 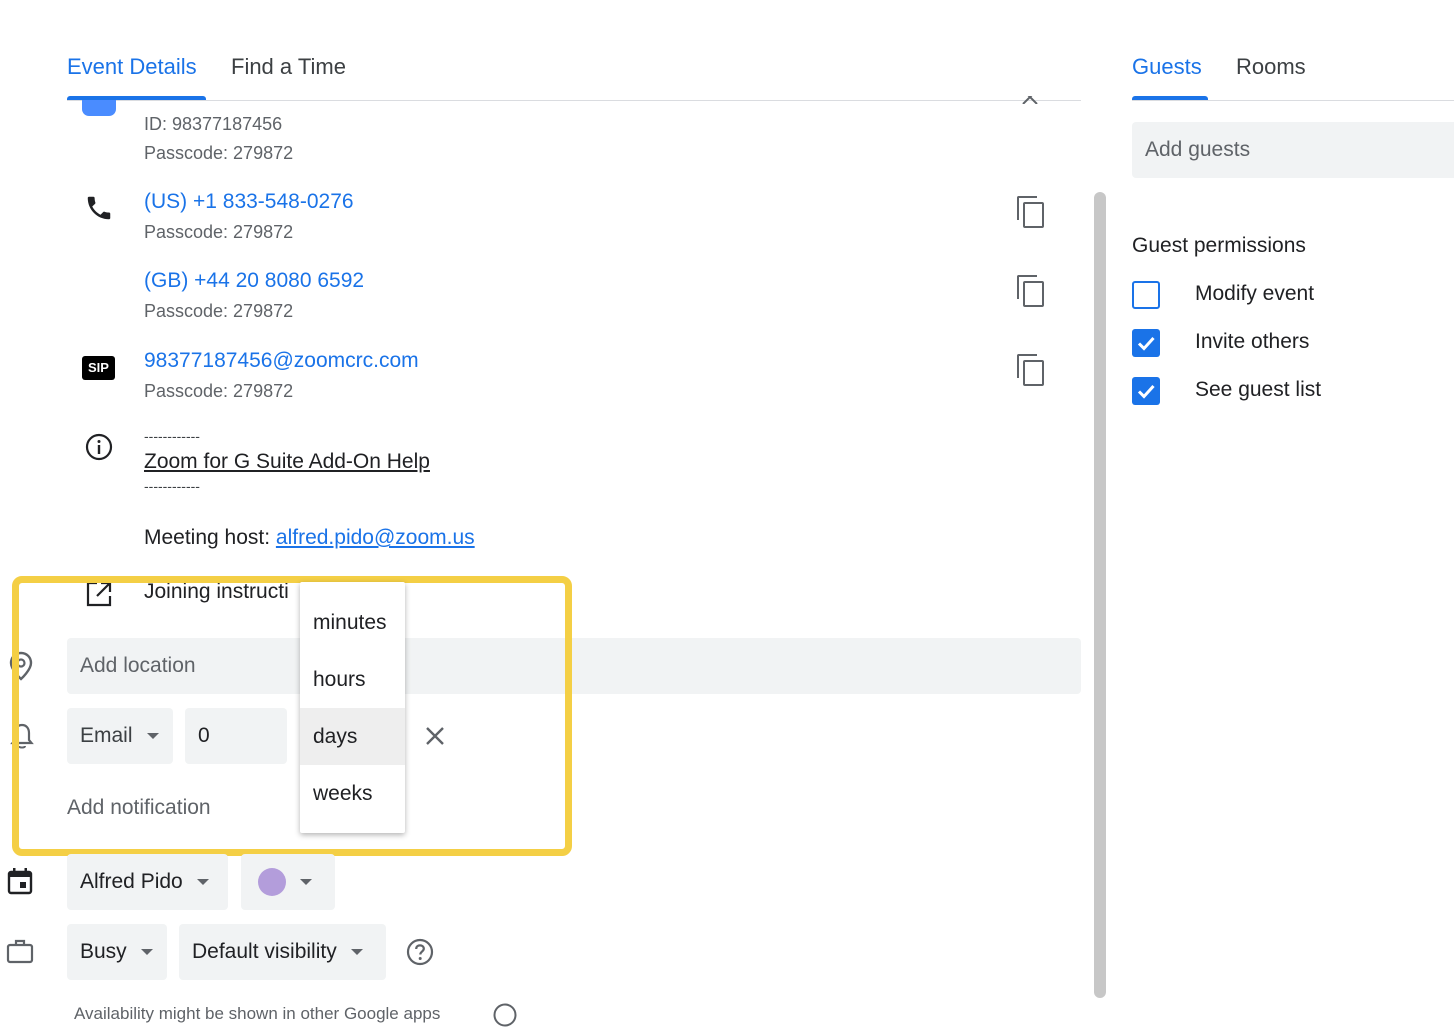 I want to click on busy-status-value: Busy, so click(x=103, y=951).